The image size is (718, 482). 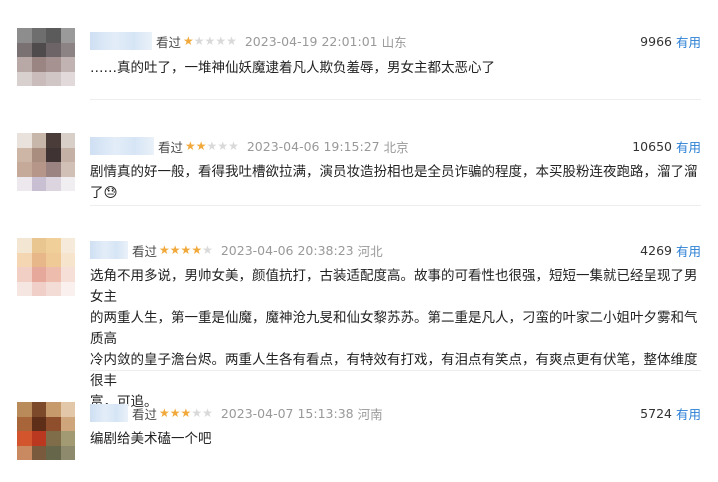 I want to click on review-meta: 看过 ★ ★ ★ ★ ★ 2023-04-06 19:15:27 北京, so click(x=249, y=146).